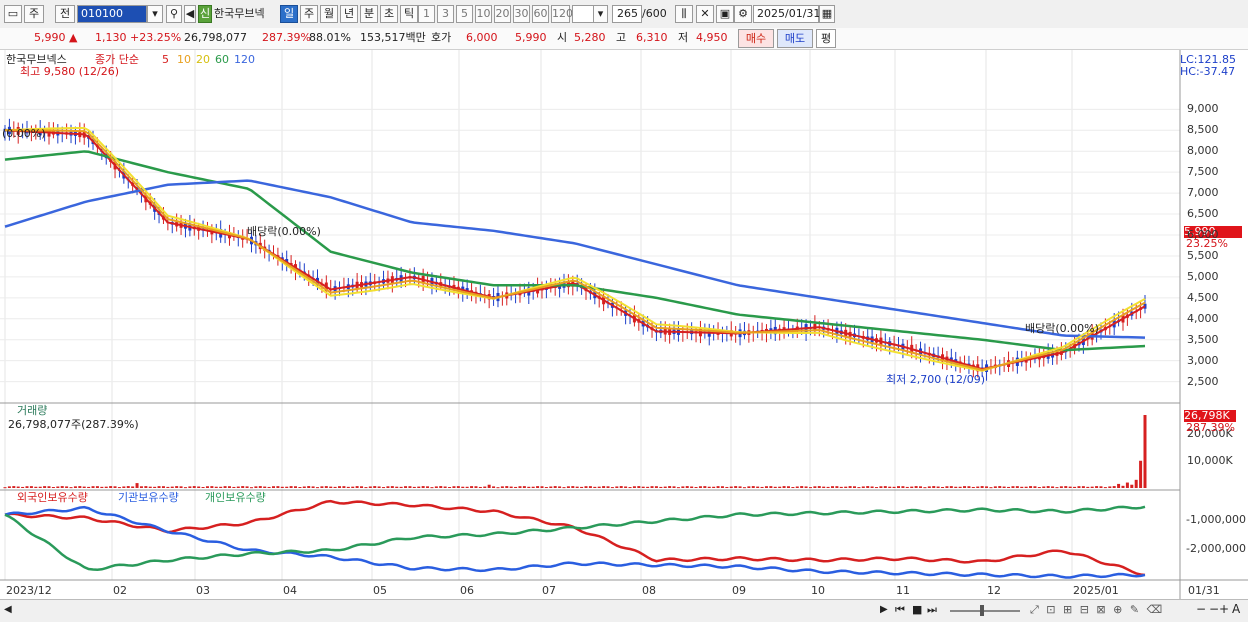 The width and height of the screenshot is (1248, 622). Describe the element at coordinates (426, 14) in the screenshot. I see `interval-1: 1` at that location.